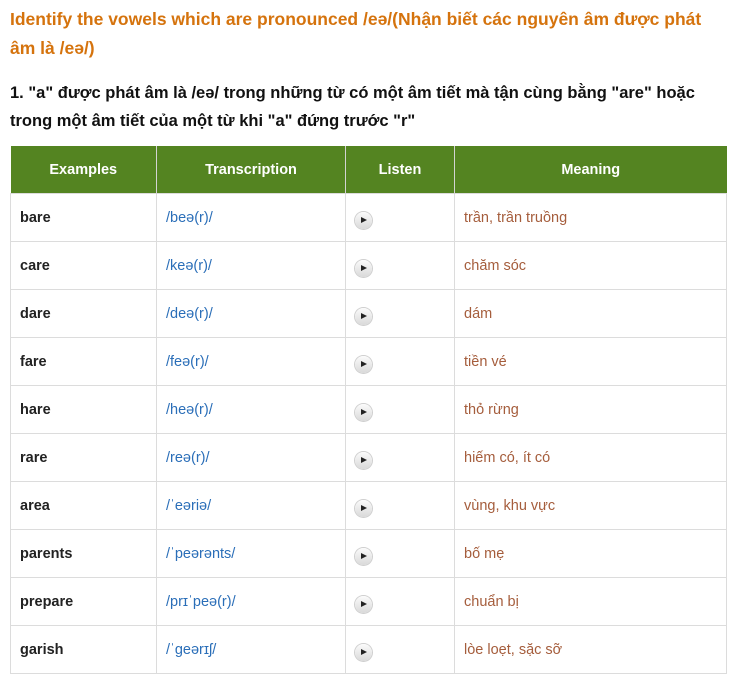 This screenshot has height=680, width=733. Describe the element at coordinates (590, 457) in the screenshot. I see `meaning: hiếm có, ít có` at that location.